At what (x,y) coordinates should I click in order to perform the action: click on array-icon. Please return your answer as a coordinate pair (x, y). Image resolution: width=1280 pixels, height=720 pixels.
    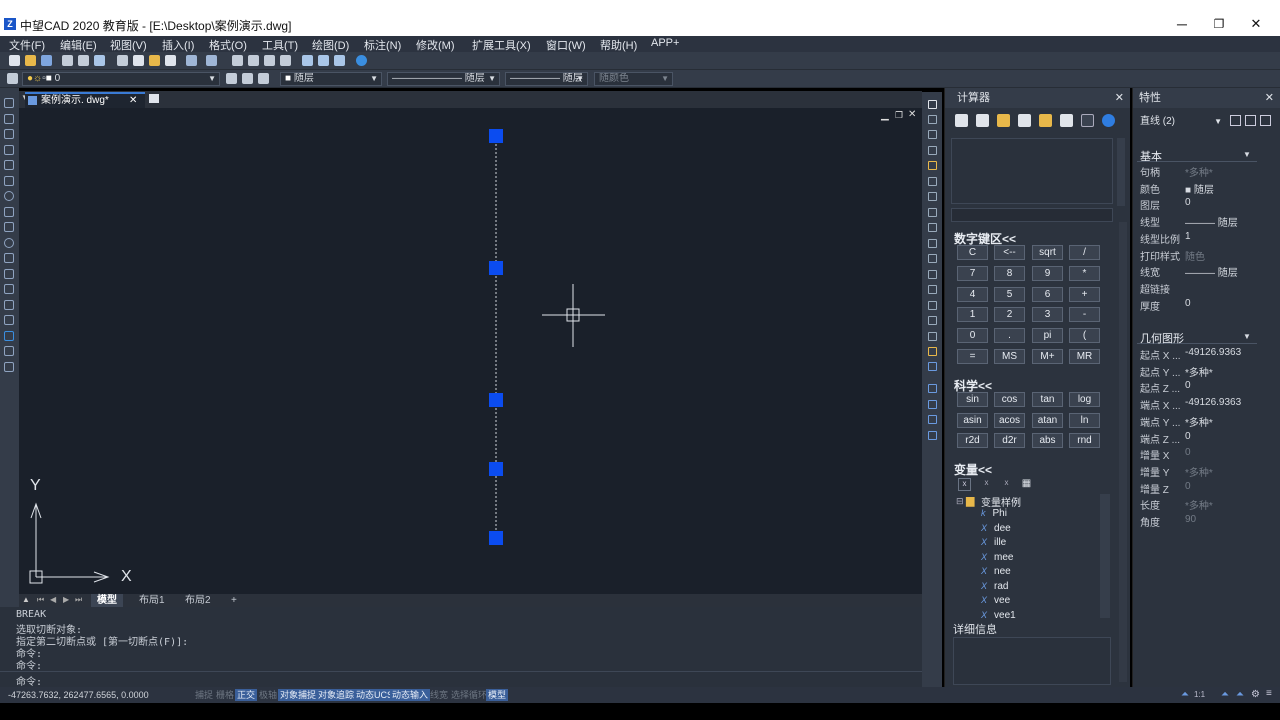
    Looking at the image, I should click on (932, 165).